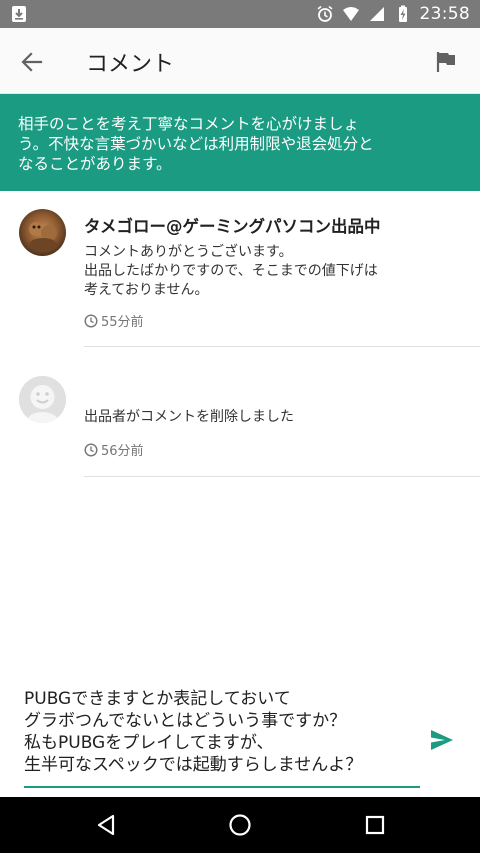 Image resolution: width=480 pixels, height=853 pixels. Describe the element at coordinates (189, 124) in the screenshot. I see `notice-line: 相手のことを考え丁寧なコメントを心がけましょ` at that location.